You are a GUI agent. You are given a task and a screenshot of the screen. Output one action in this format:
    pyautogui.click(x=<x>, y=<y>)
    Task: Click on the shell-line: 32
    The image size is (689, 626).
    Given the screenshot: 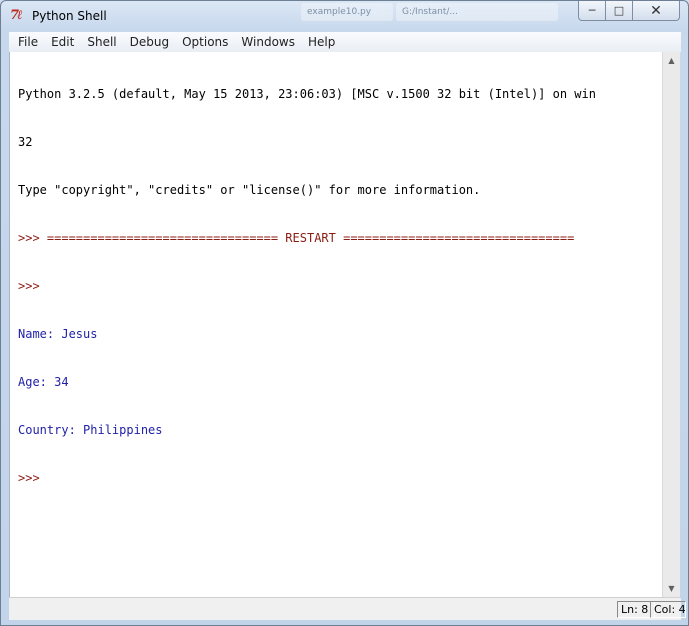 What is the action you would take?
    pyautogui.click(x=25, y=142)
    